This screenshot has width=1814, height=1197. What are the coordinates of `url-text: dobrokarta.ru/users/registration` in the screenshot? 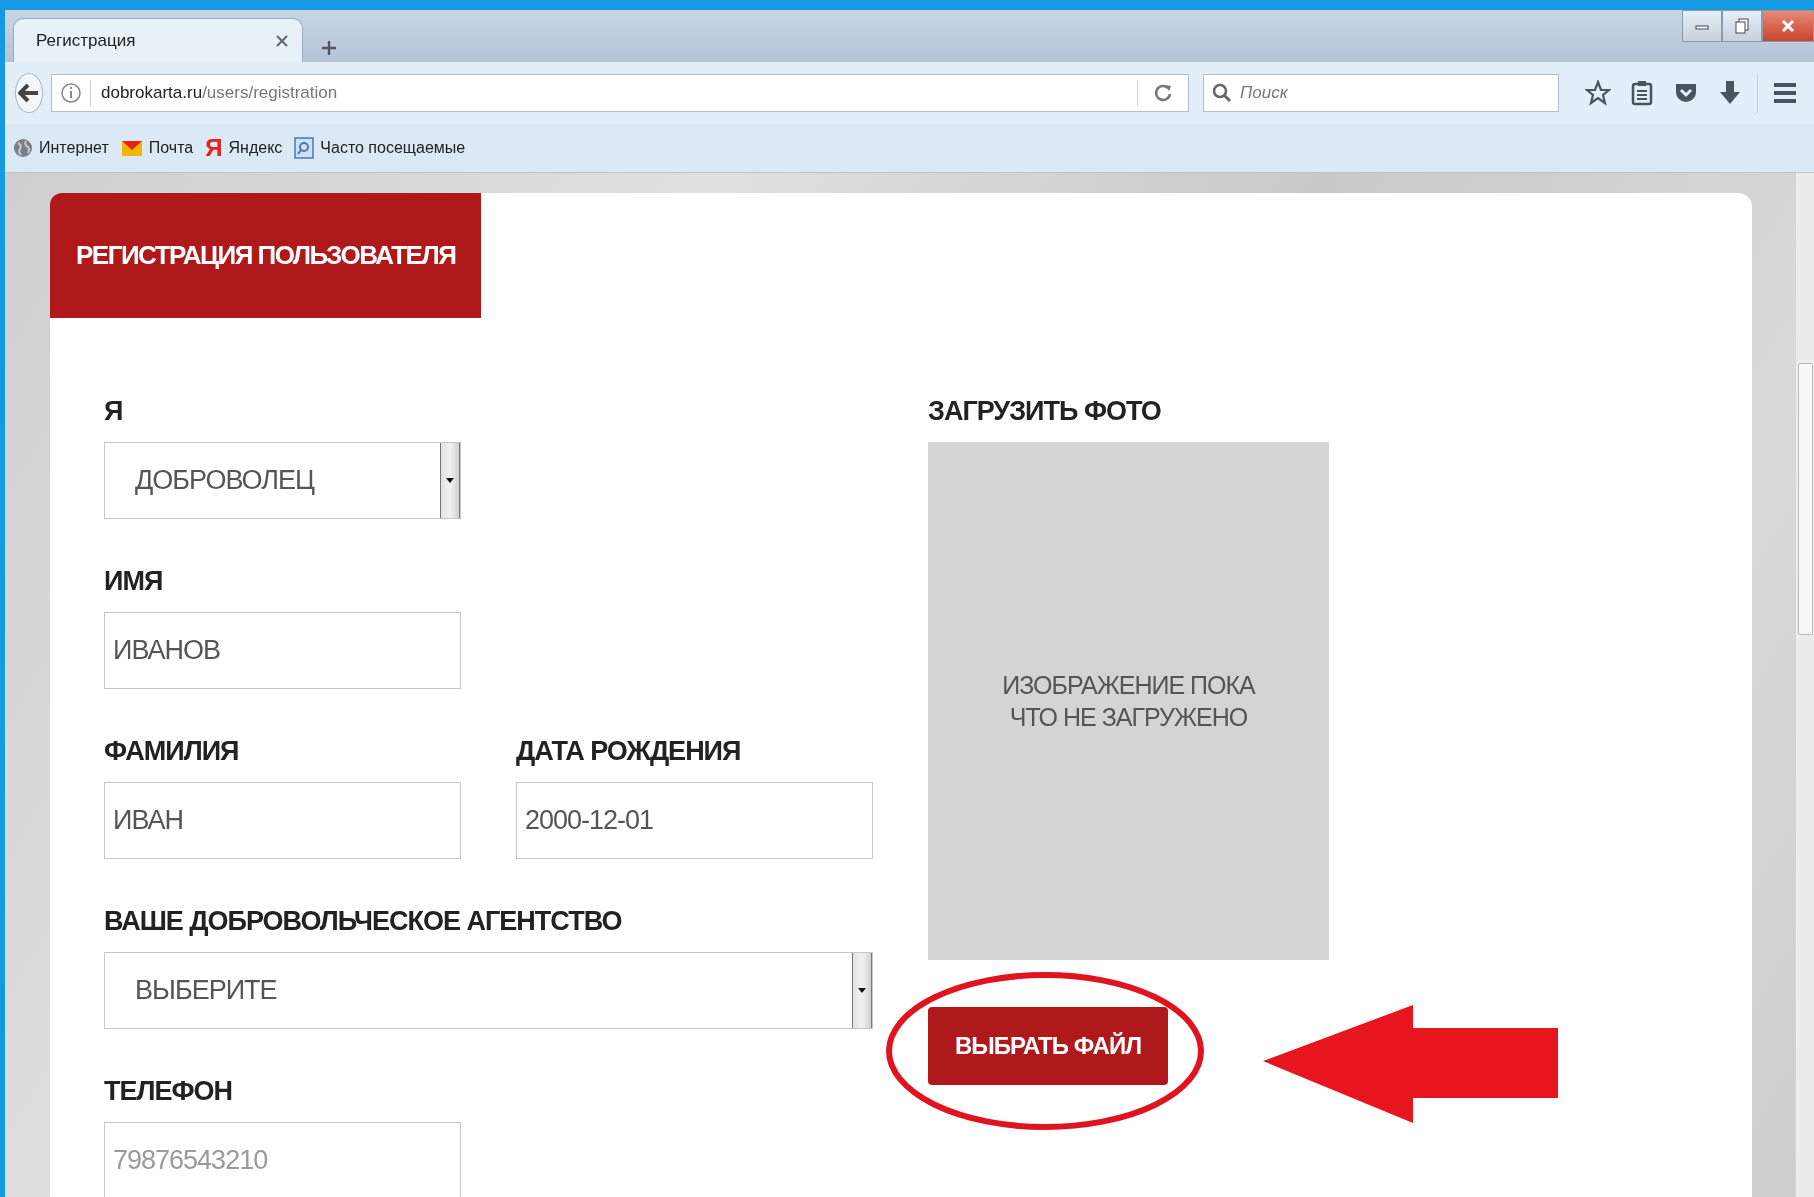 It's located at (219, 93).